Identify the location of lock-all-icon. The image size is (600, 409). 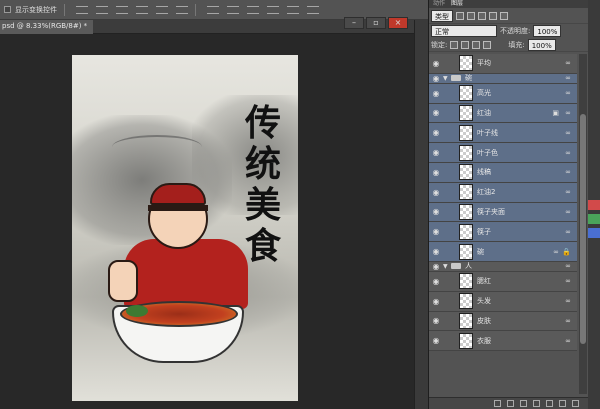
(487, 44).